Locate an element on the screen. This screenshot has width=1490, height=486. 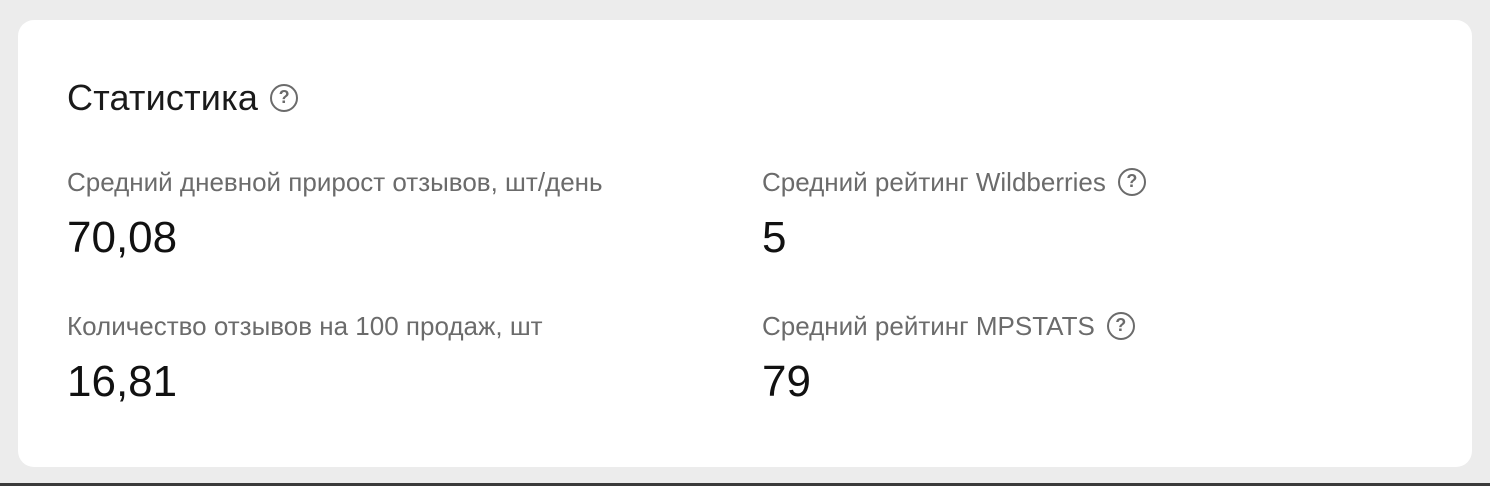
card-header: Статистика ? is located at coordinates (183, 97).